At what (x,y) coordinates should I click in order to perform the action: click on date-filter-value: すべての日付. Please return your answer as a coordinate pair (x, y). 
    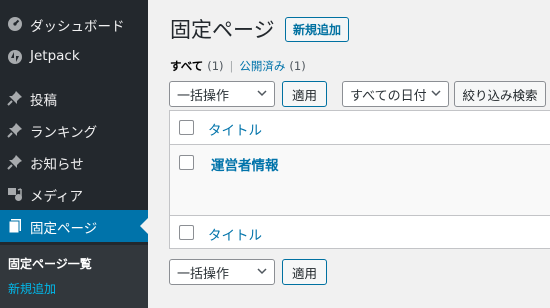
    Looking at the image, I should click on (388, 96).